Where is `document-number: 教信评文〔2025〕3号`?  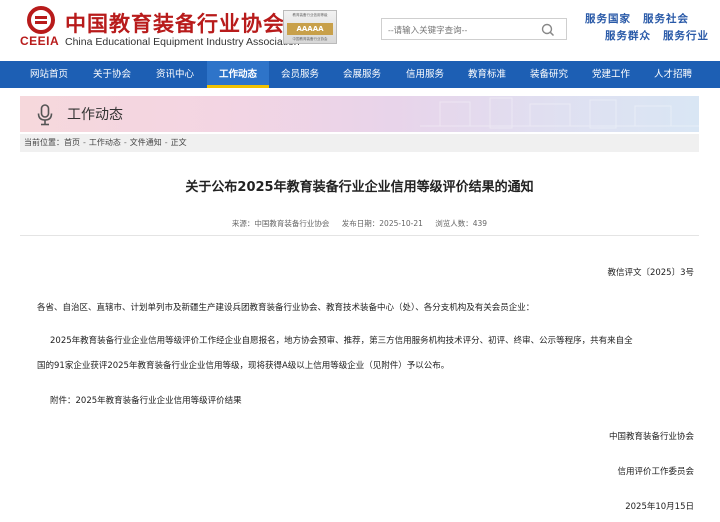
document-number: 教信评文〔2025〕3号 is located at coordinates (650, 273).